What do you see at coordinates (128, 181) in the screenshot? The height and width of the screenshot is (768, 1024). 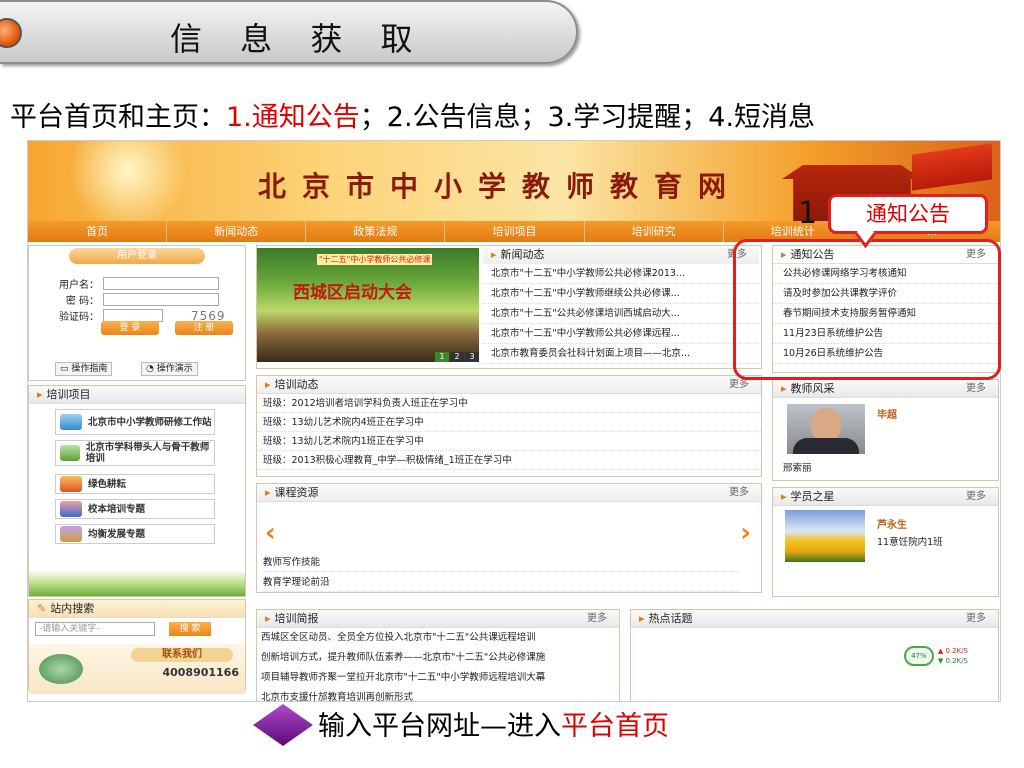 I see `sun-glow` at bounding box center [128, 181].